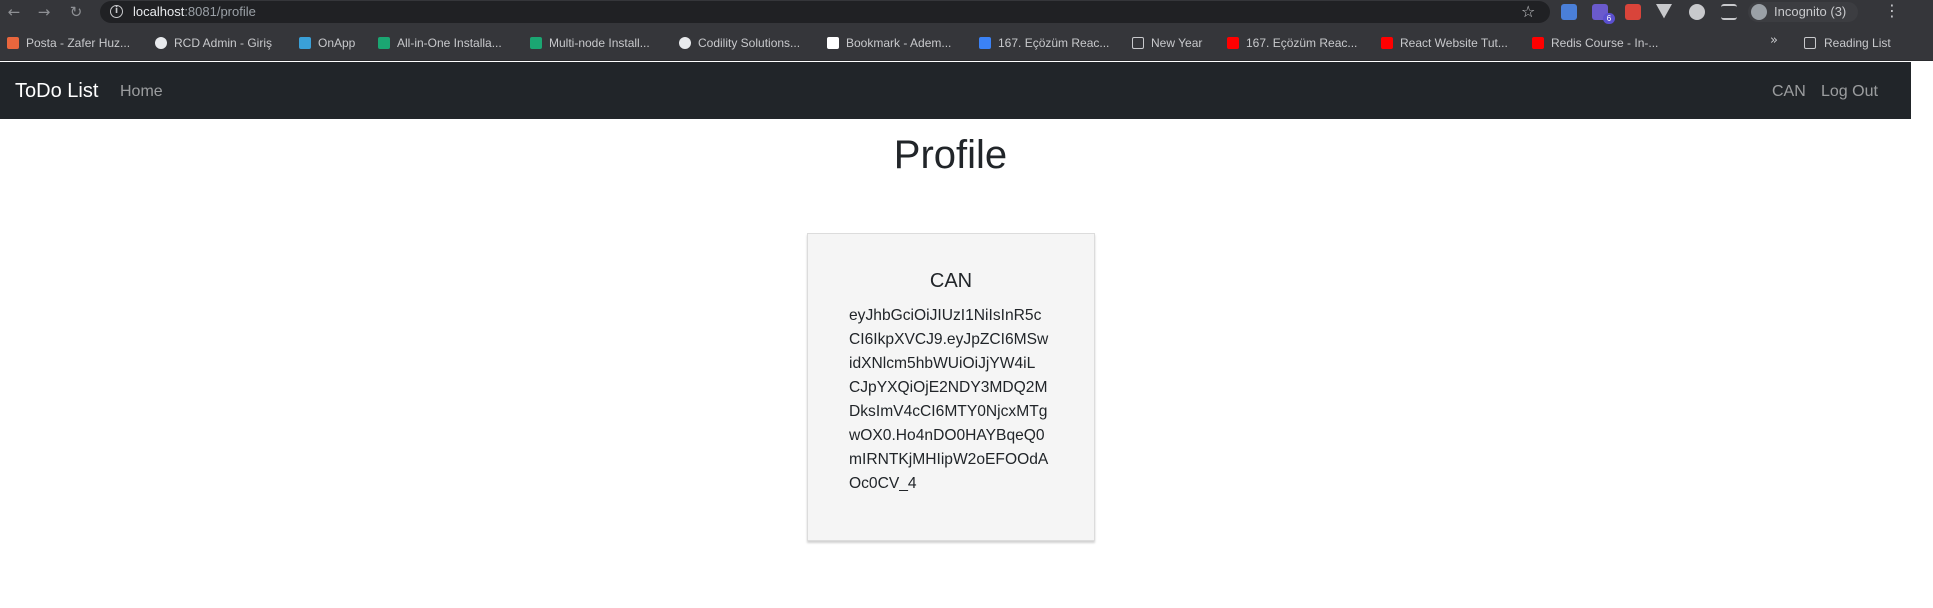 Image resolution: width=1933 pixels, height=608 pixels. Describe the element at coordinates (223, 43) in the screenshot. I see `bookmark-label: RCD Admin - Giriş` at that location.